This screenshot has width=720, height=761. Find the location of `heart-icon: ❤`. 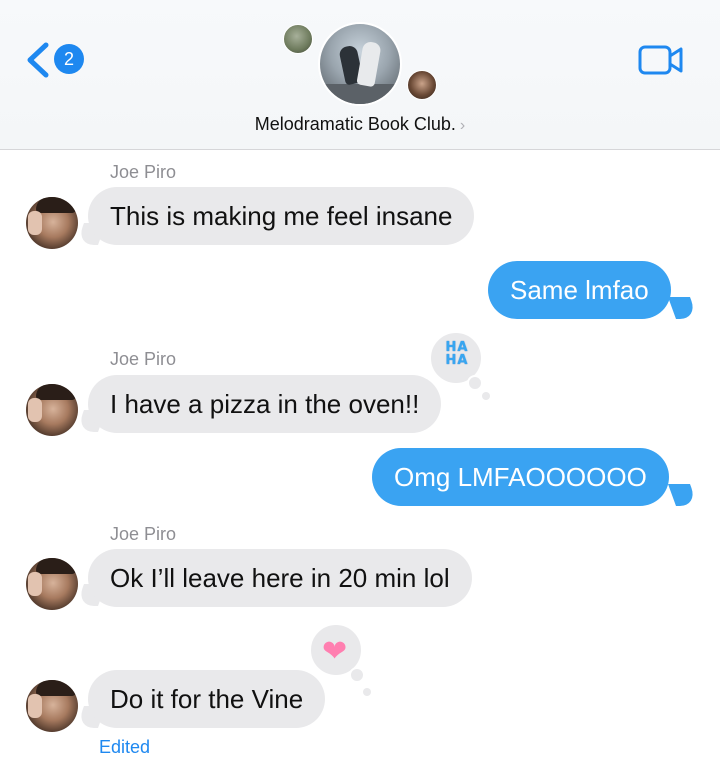

heart-icon: ❤ is located at coordinates (335, 651).